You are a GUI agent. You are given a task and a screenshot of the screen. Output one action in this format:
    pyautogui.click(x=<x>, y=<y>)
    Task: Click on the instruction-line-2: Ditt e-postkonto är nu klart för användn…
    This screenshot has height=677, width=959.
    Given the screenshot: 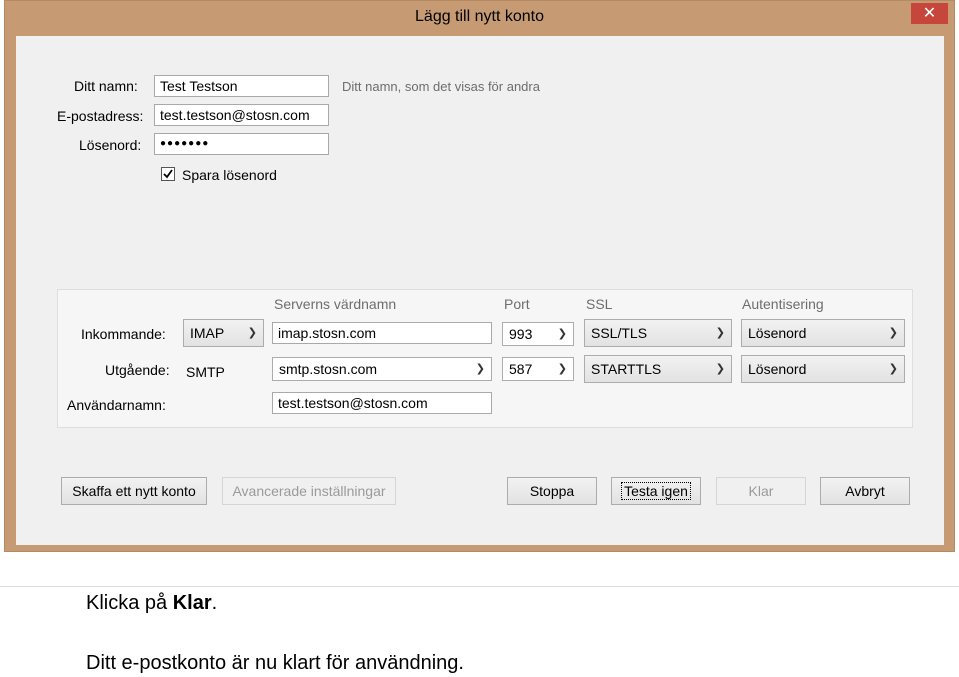 What is the action you would take?
    pyautogui.click(x=275, y=663)
    